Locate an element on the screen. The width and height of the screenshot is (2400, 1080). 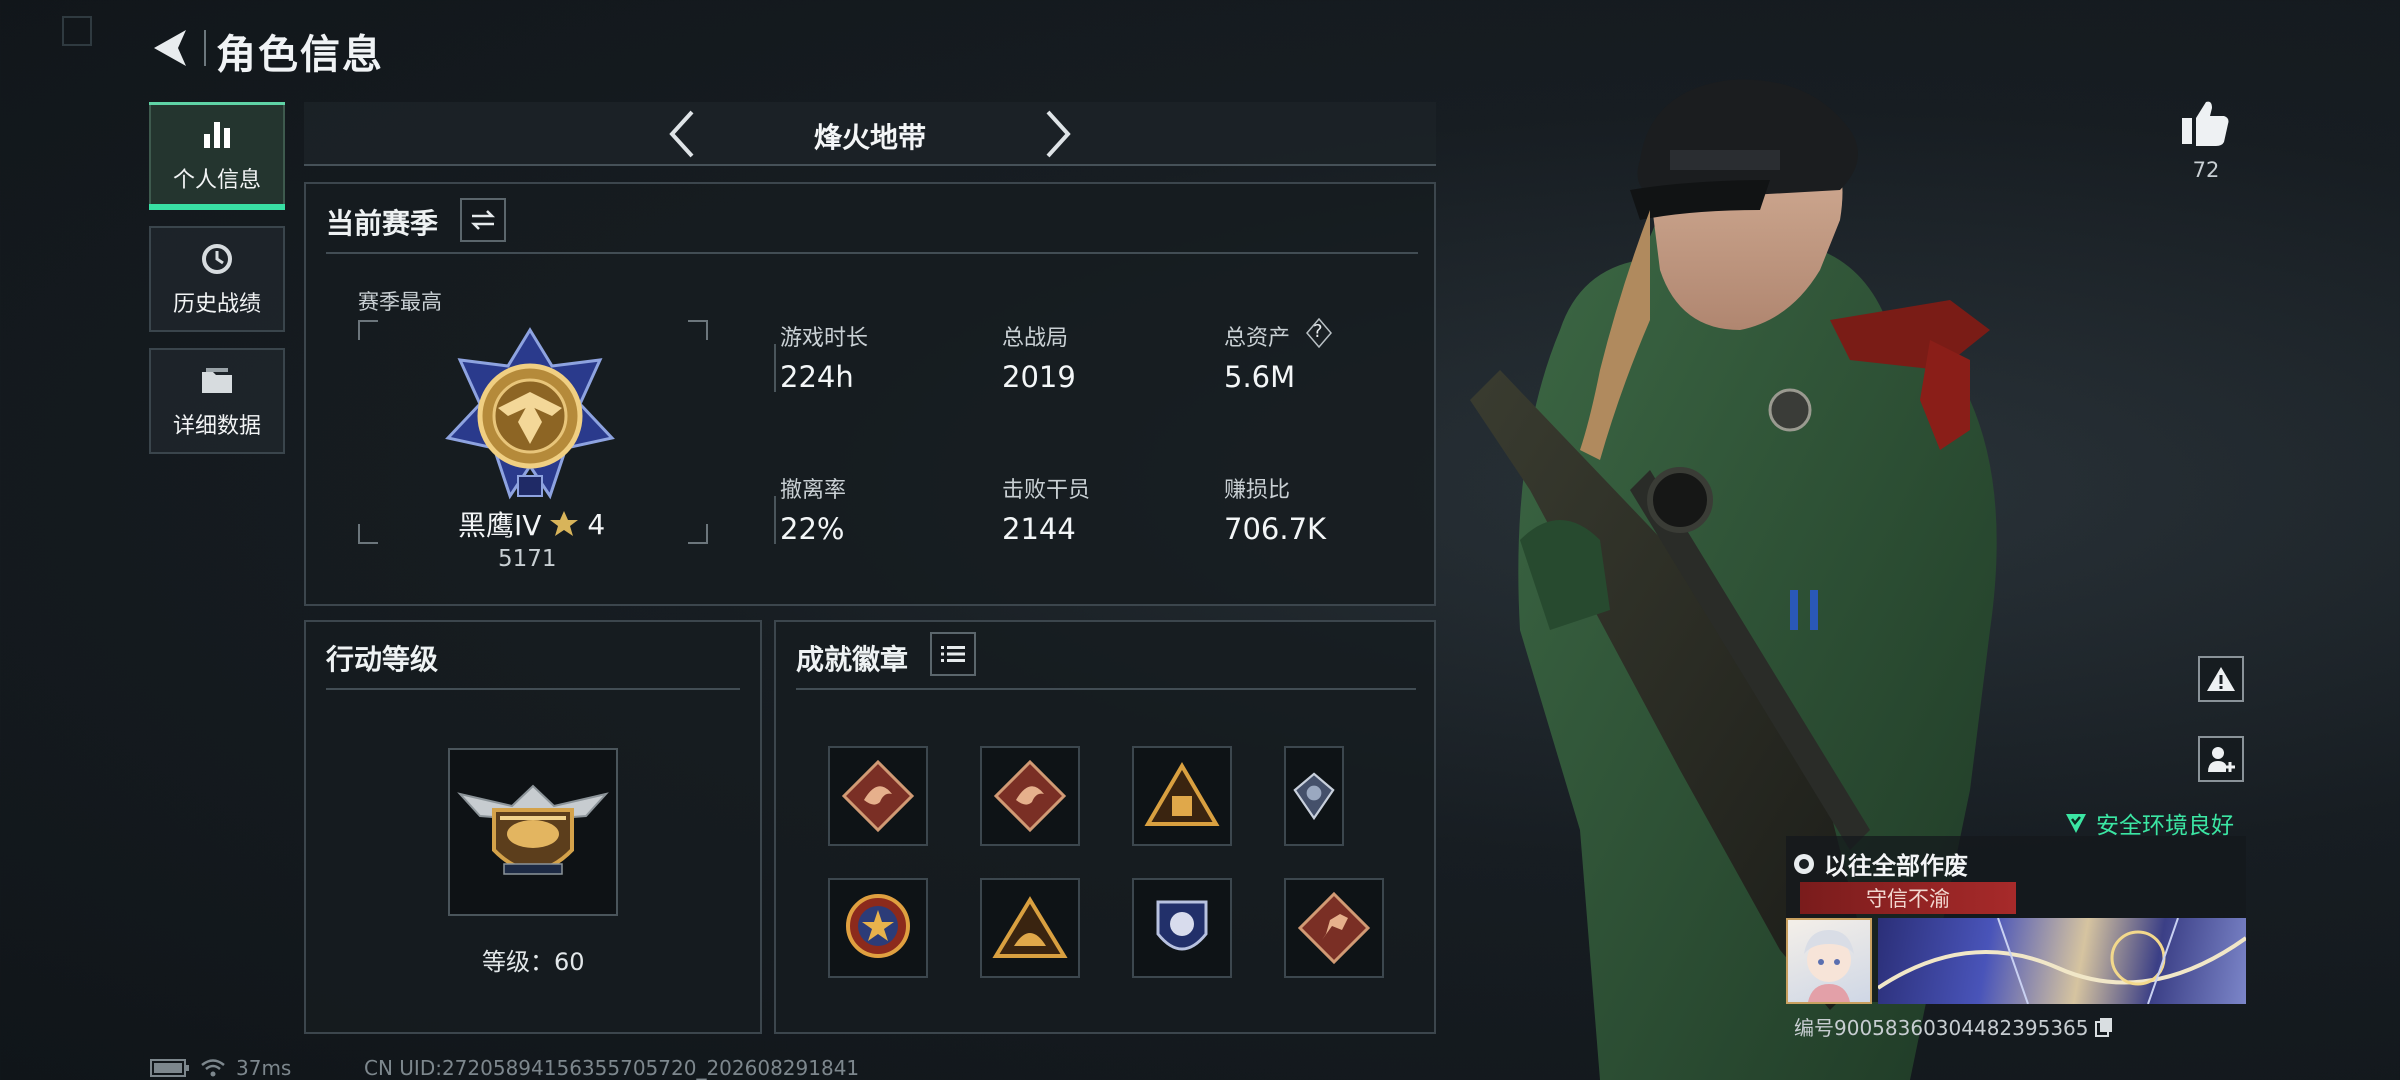
stat-label-profit-loss: 赚损比 is located at coordinates (1257, 490).